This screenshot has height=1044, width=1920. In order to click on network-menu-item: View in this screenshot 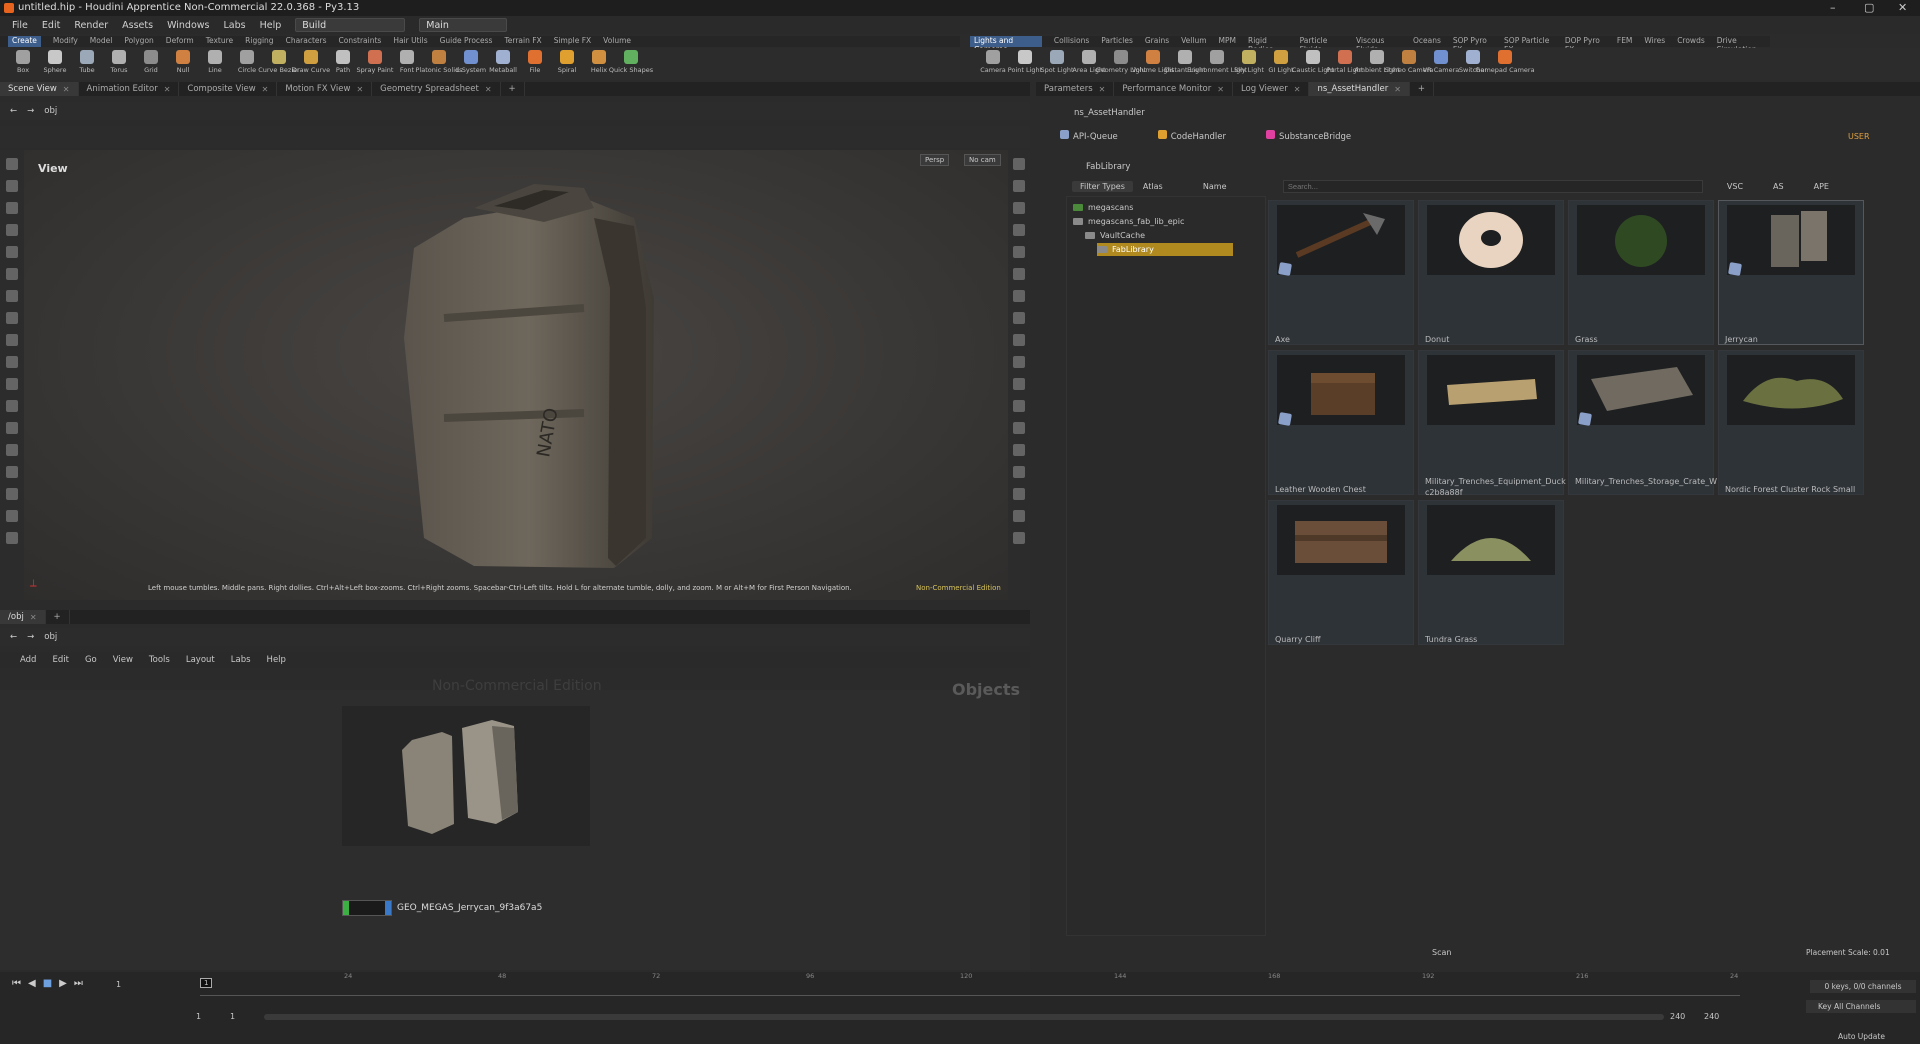, I will do `click(123, 660)`.